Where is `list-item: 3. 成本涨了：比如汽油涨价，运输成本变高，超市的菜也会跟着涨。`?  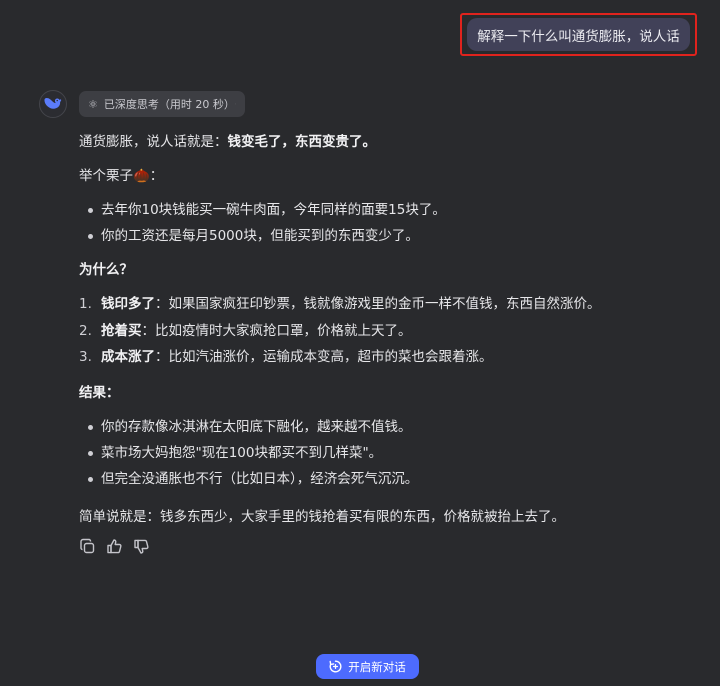
list-item: 3. 成本涨了：比如汽油涨价，运输成本变高，超市的菜也会跟着涨。 is located at coordinates (340, 357).